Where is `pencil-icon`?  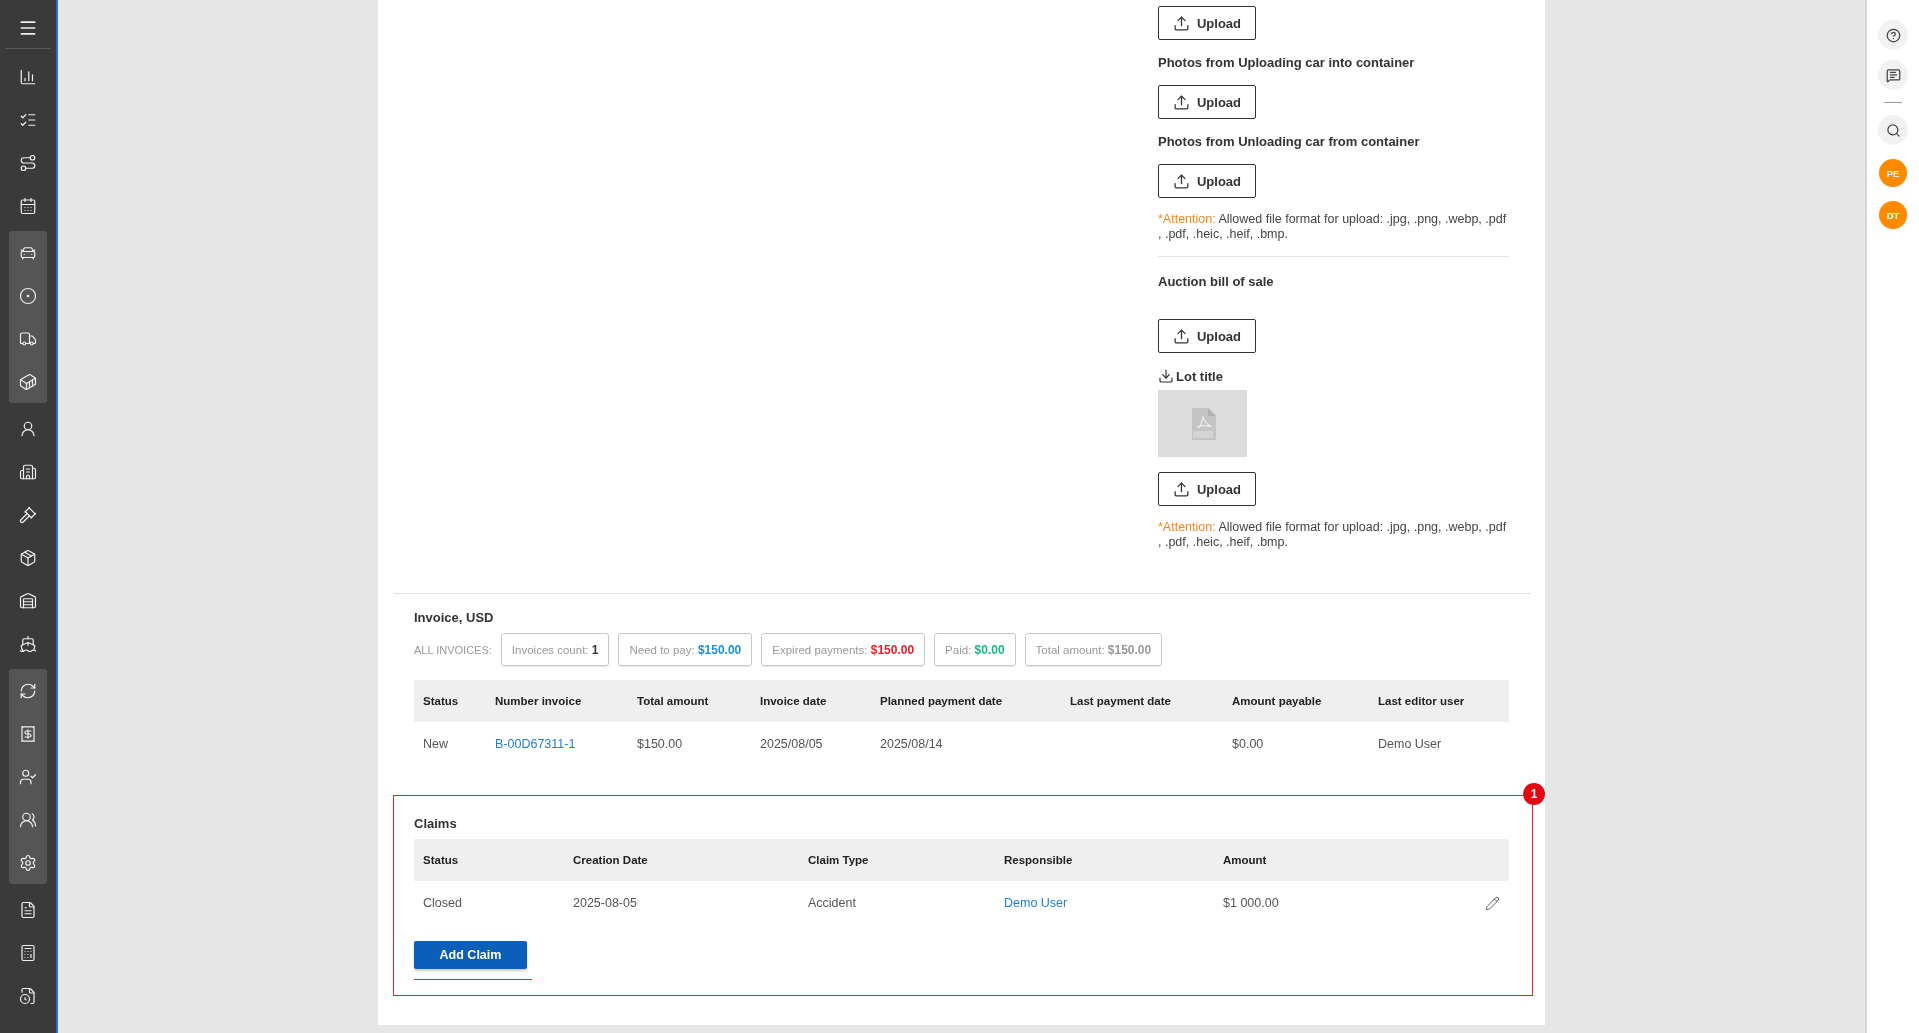
pencil-icon is located at coordinates (1492, 903).